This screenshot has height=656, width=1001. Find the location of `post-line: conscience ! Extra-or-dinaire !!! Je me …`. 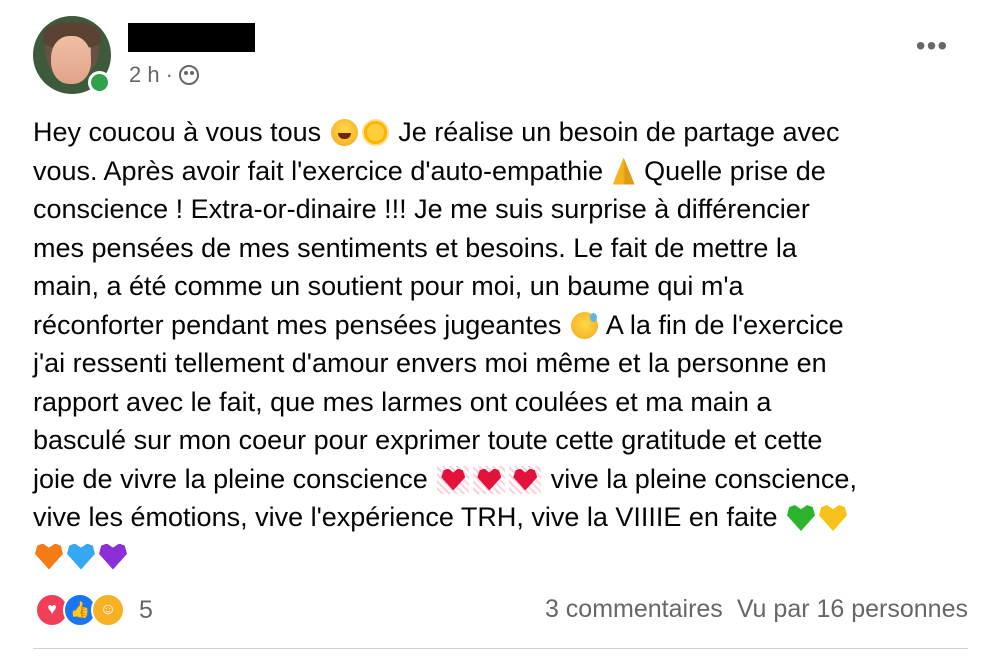

post-line: conscience ! Extra-or-dinaire !!! Je me … is located at coordinates (421, 209).